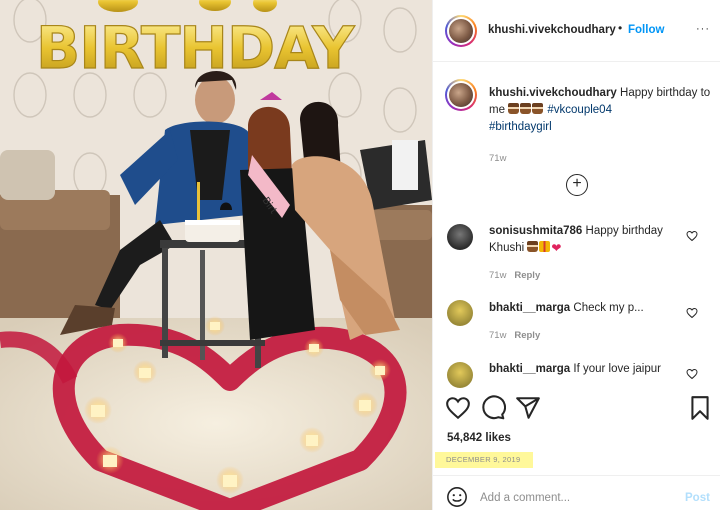 The width and height of the screenshot is (720, 510). What do you see at coordinates (577, 185) in the screenshot?
I see `load-more-comments-icon: +` at bounding box center [577, 185].